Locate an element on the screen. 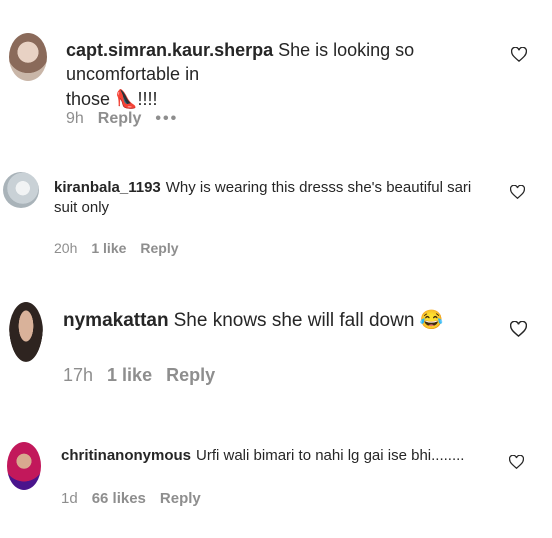 This screenshot has height=538, width=552. heel-emoji: 👠 is located at coordinates (126, 98).